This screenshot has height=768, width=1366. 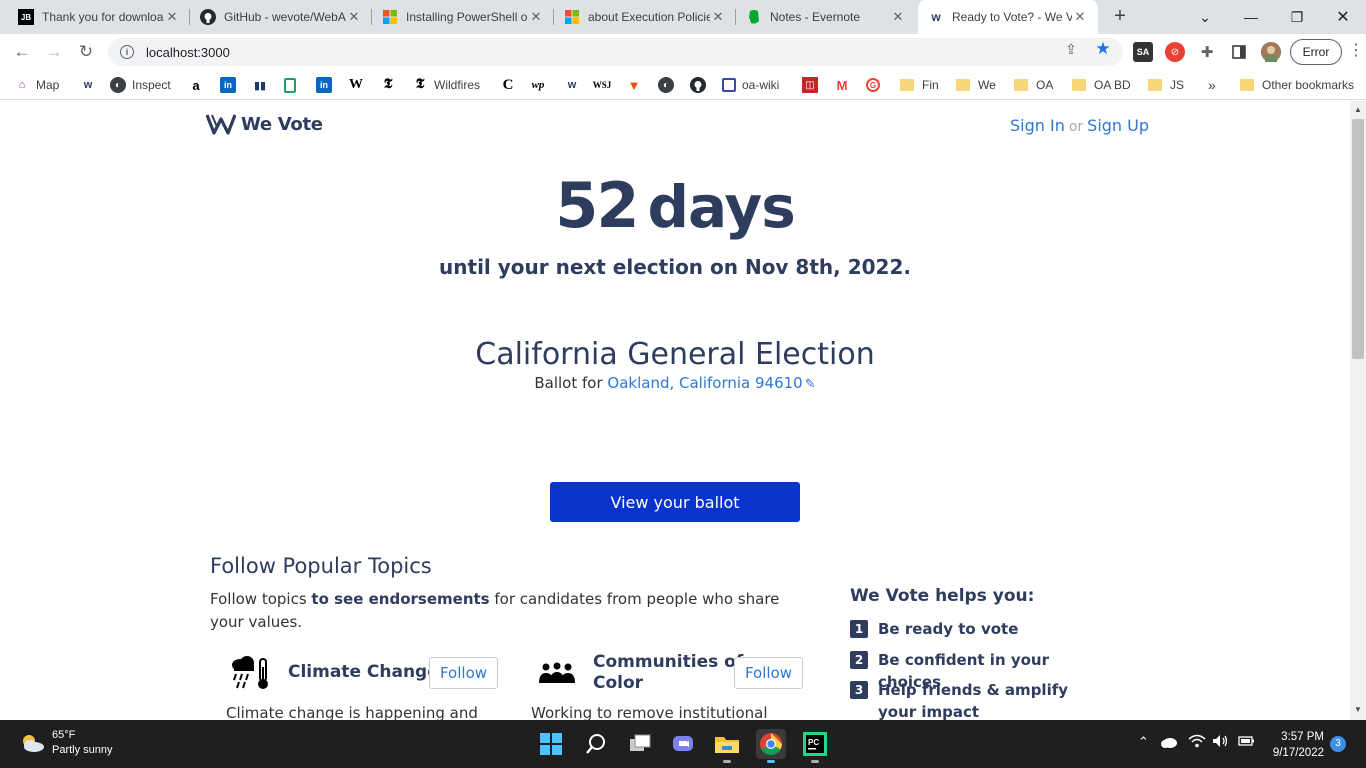 What do you see at coordinates (845, 85) in the screenshot?
I see `bookmark-gmail: M` at bounding box center [845, 85].